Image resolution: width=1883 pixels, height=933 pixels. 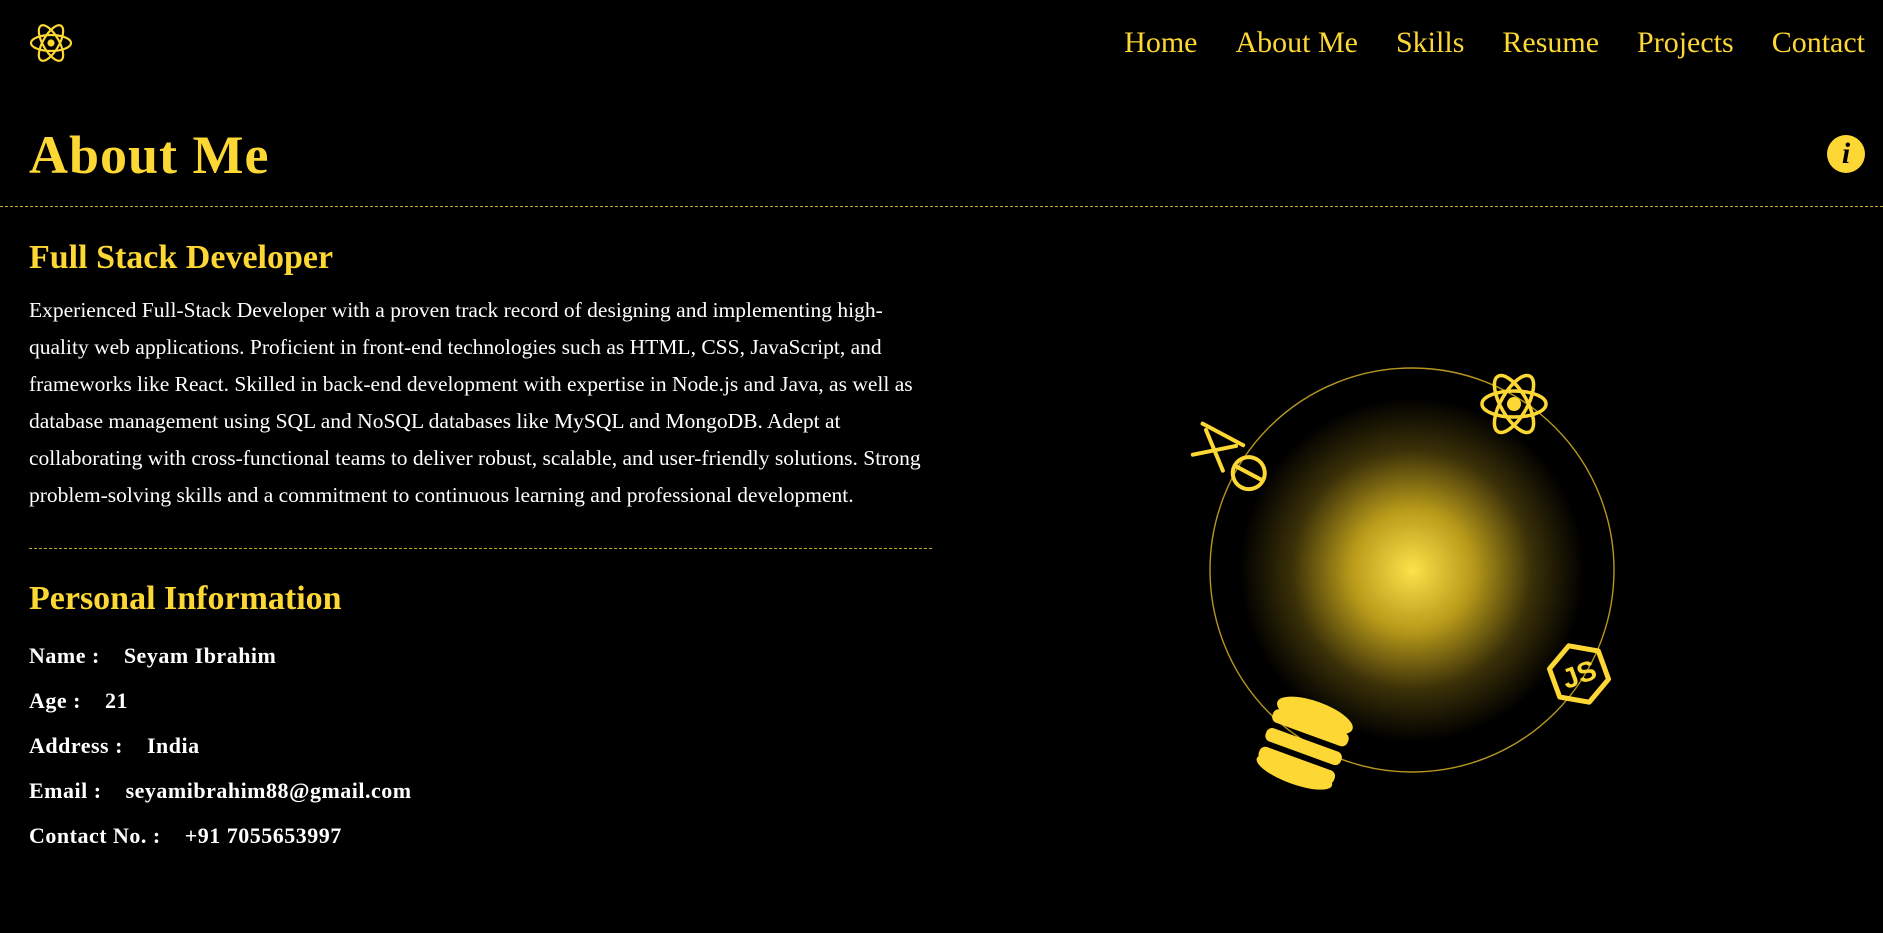 I want to click on nav-home: Home, so click(x=1160, y=43).